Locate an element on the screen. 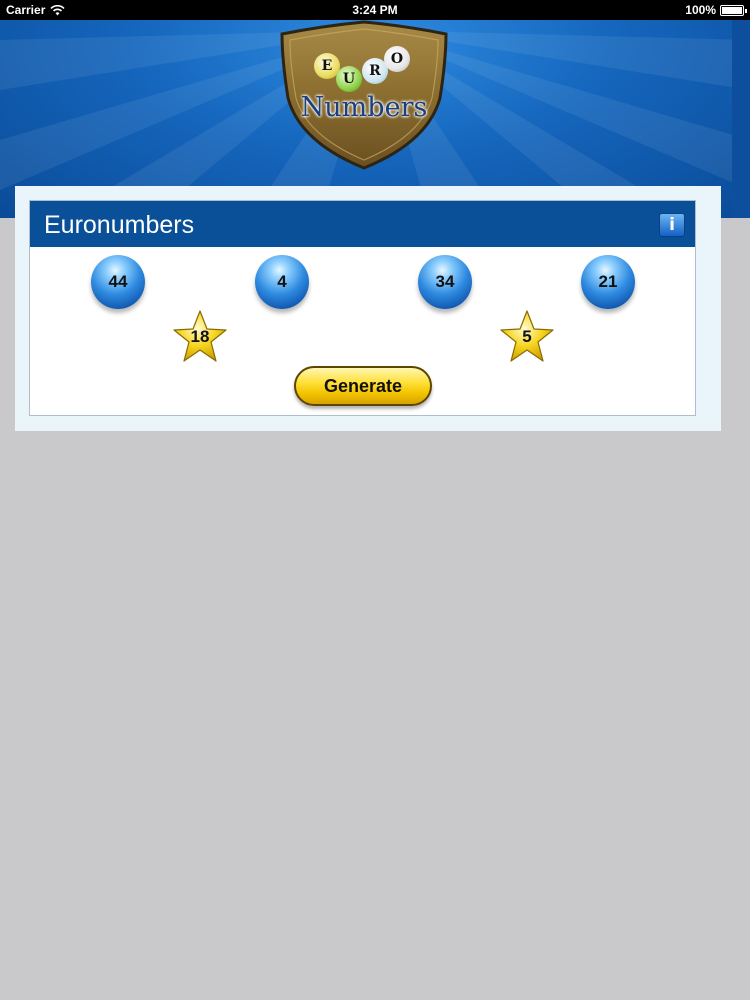 The width and height of the screenshot is (750, 1000). battery-info: 100% is located at coordinates (716, 10).